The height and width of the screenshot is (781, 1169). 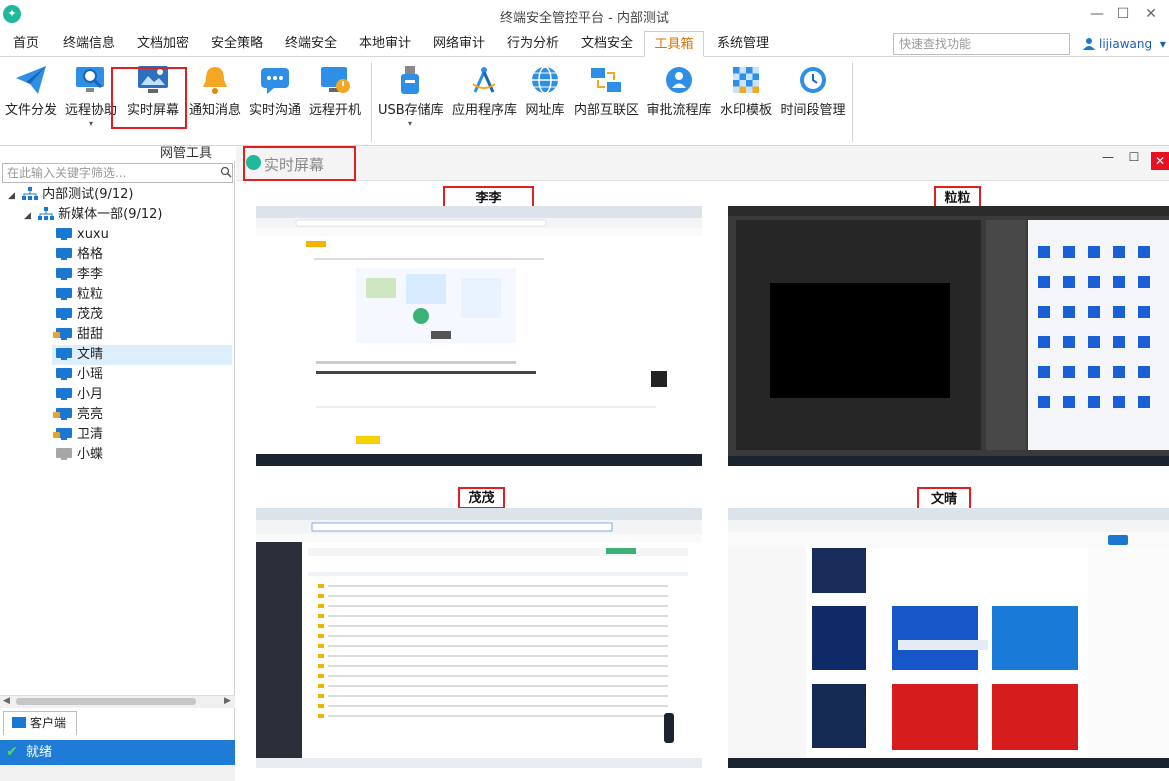 What do you see at coordinates (215, 80) in the screenshot?
I see `bell-icon` at bounding box center [215, 80].